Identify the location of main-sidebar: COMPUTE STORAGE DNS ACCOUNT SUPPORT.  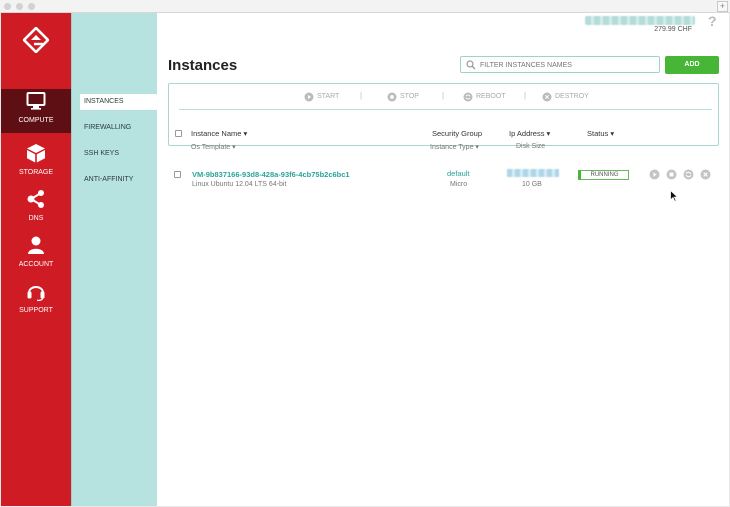
(36, 259).